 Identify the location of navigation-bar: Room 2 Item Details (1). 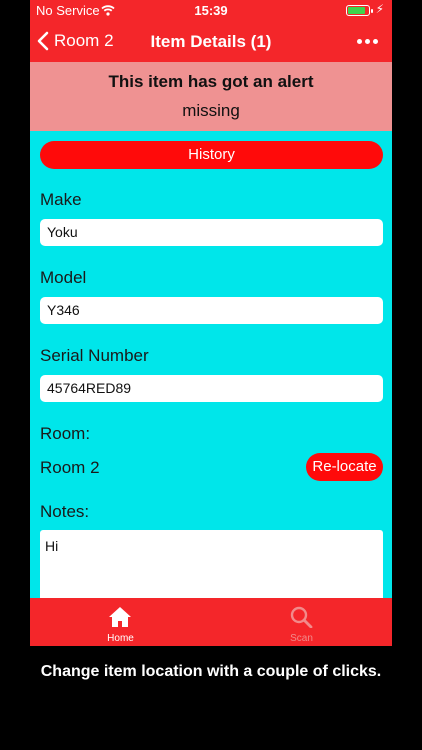
(211, 42).